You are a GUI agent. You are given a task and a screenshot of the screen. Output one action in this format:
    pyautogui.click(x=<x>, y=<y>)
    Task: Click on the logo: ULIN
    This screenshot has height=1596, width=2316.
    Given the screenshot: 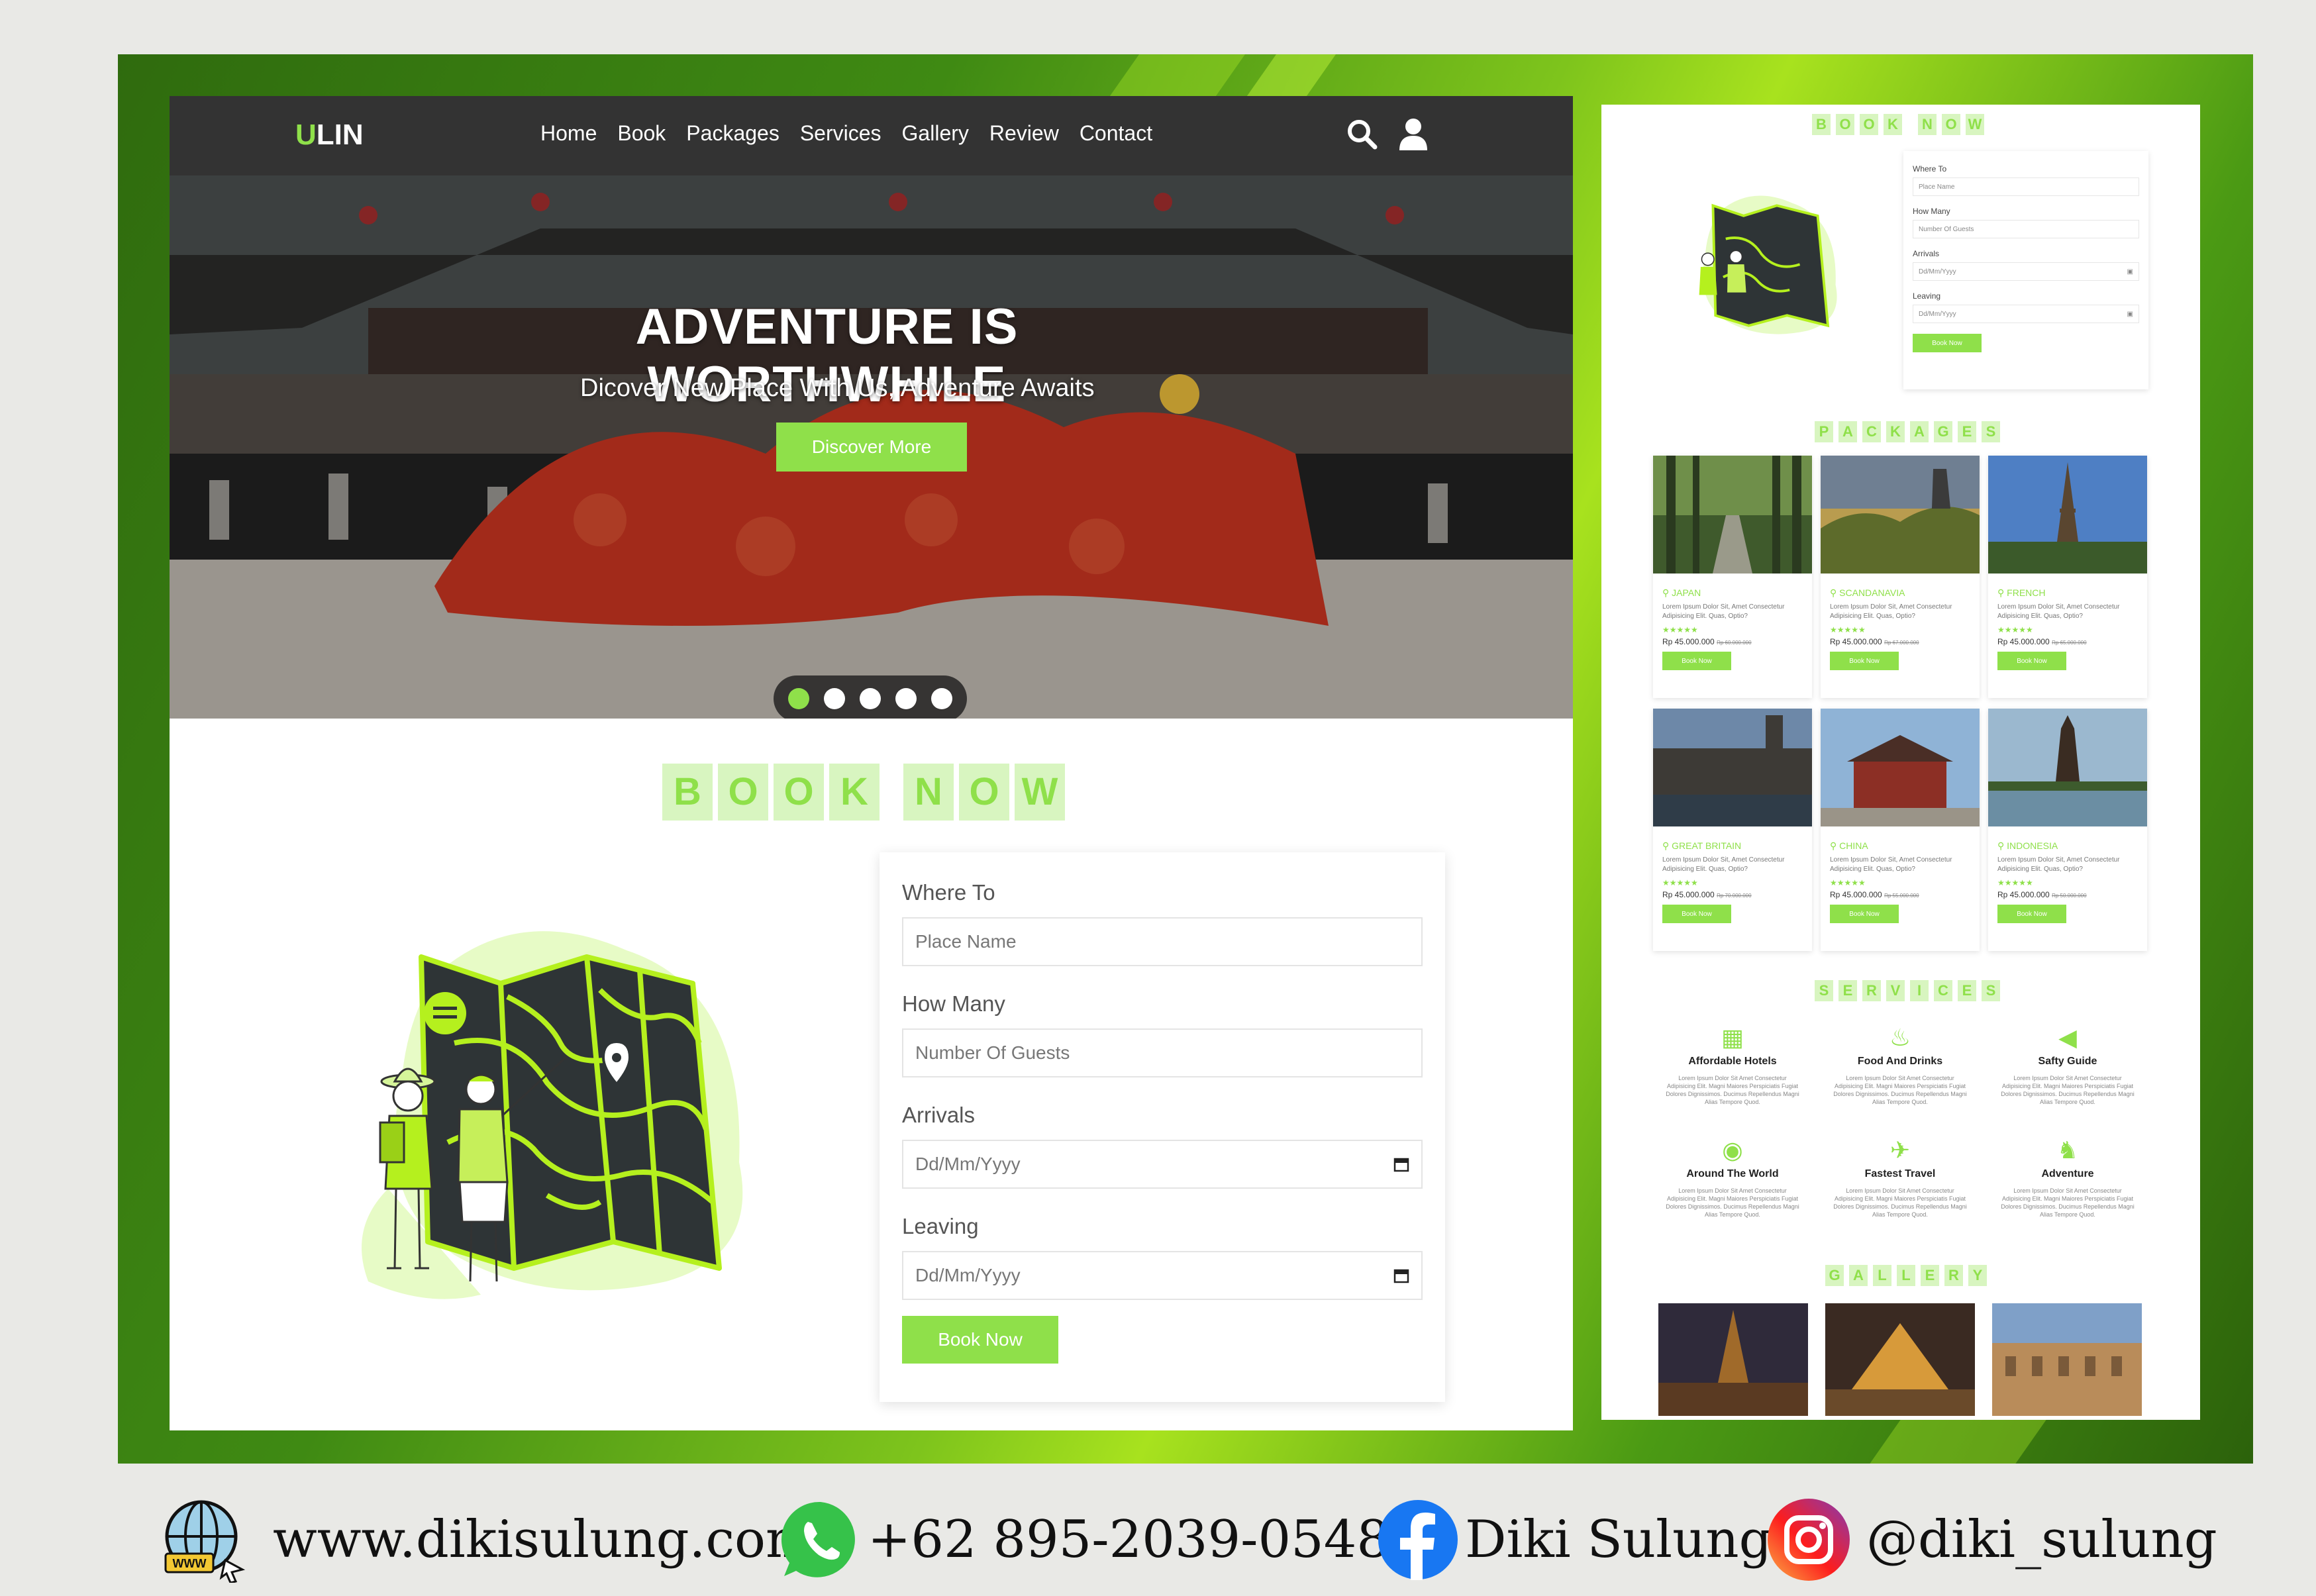 What is the action you would take?
    pyautogui.click(x=329, y=135)
    